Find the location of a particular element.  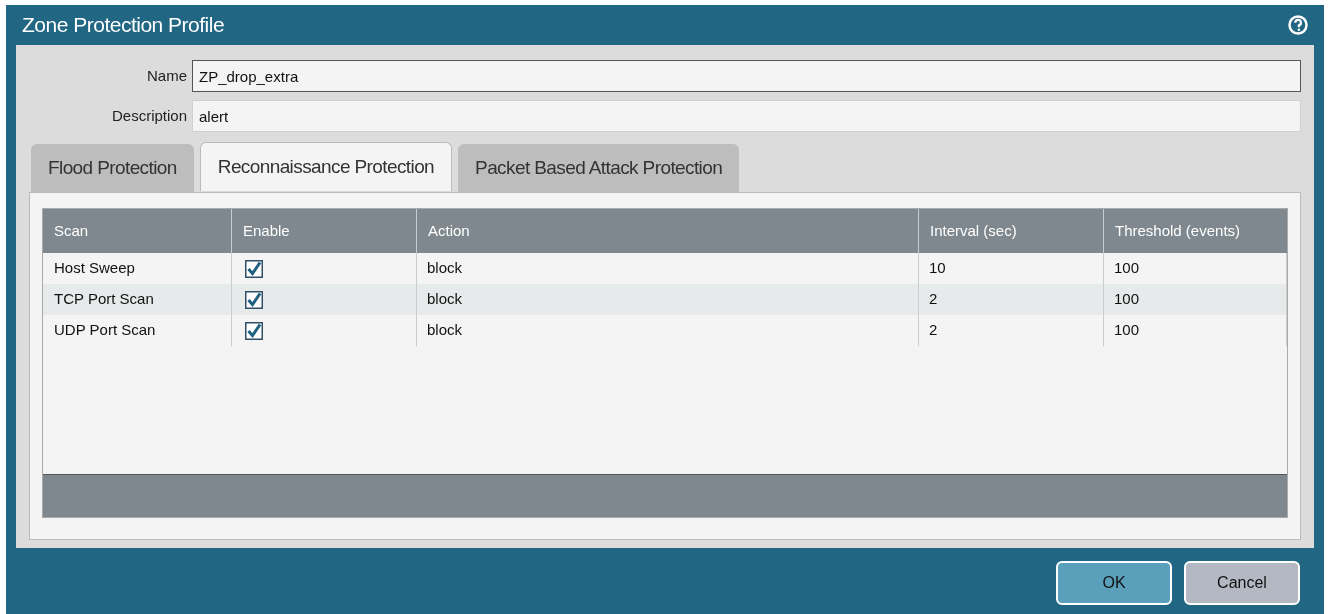

table-cell-text: UDP Port Scan is located at coordinates (105, 330).